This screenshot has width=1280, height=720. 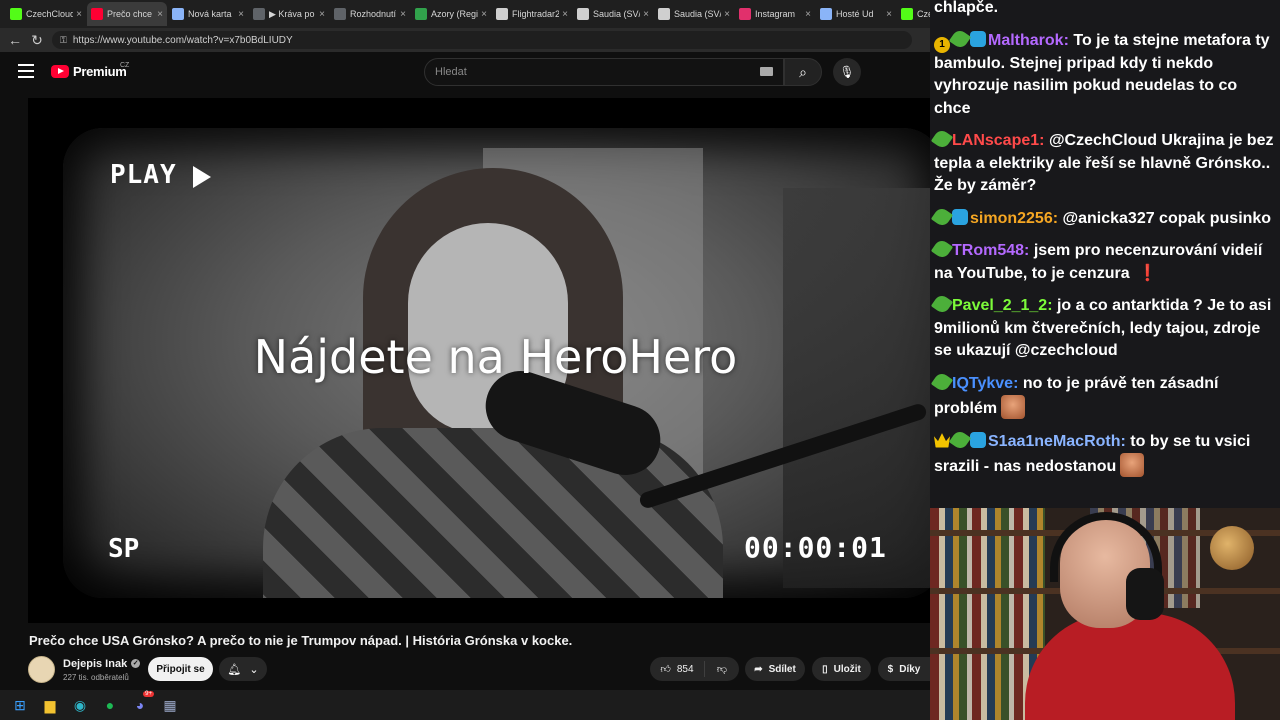 I want to click on tab-label: Rozhodnutí, so click(x=373, y=14).